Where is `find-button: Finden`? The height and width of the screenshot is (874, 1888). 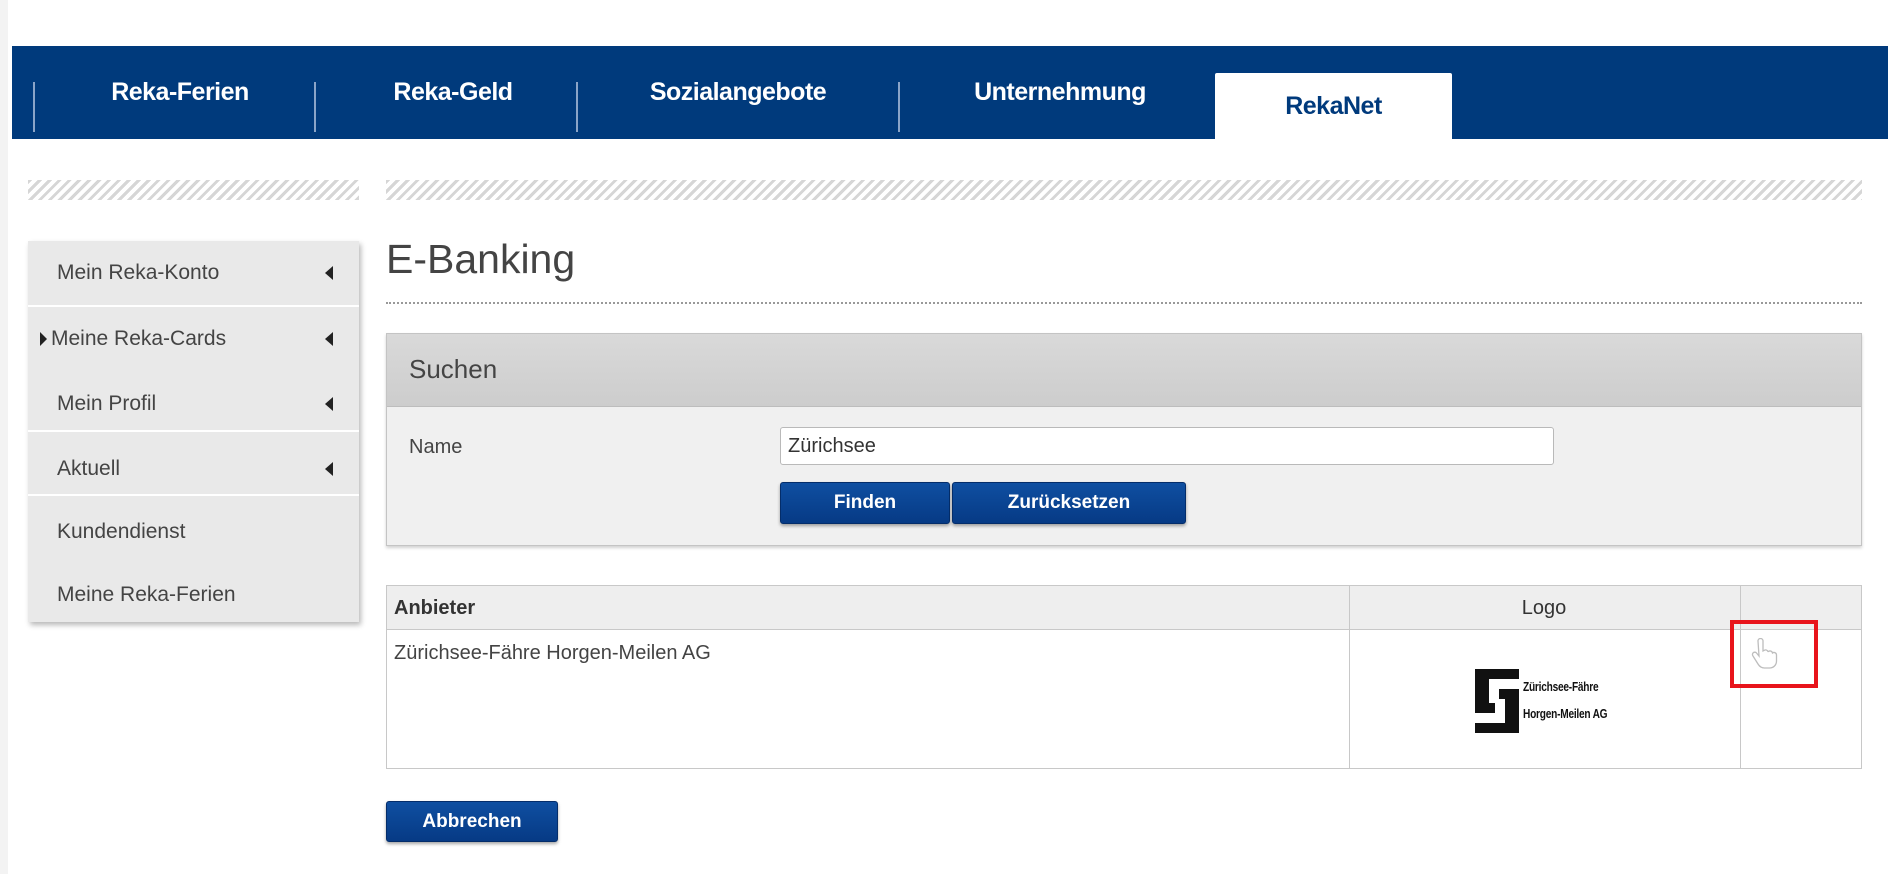 find-button: Finden is located at coordinates (865, 503).